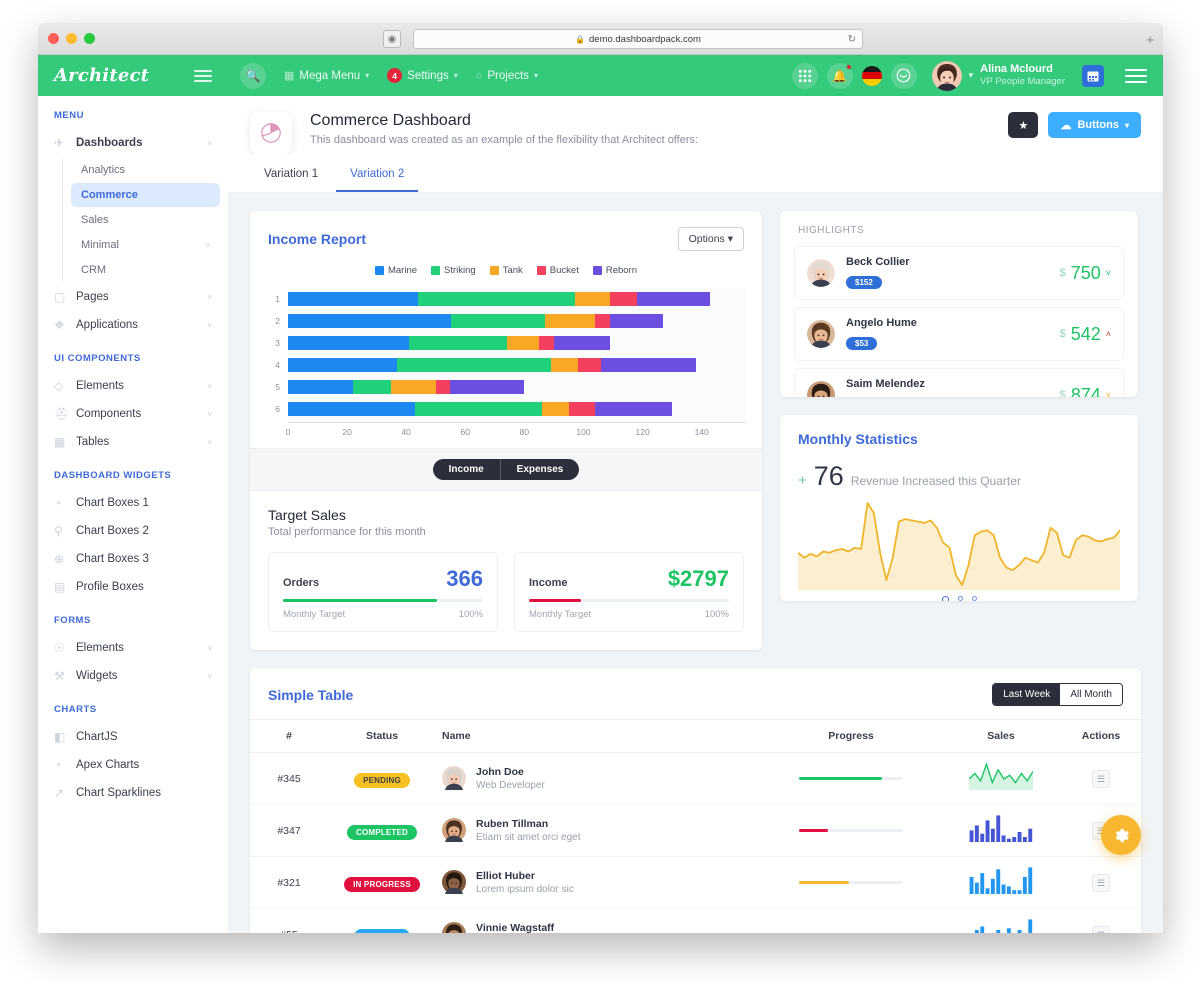 The width and height of the screenshot is (1200, 983). Describe the element at coordinates (75, 709) in the screenshot. I see `sidebar-group-title: CHARTS` at that location.